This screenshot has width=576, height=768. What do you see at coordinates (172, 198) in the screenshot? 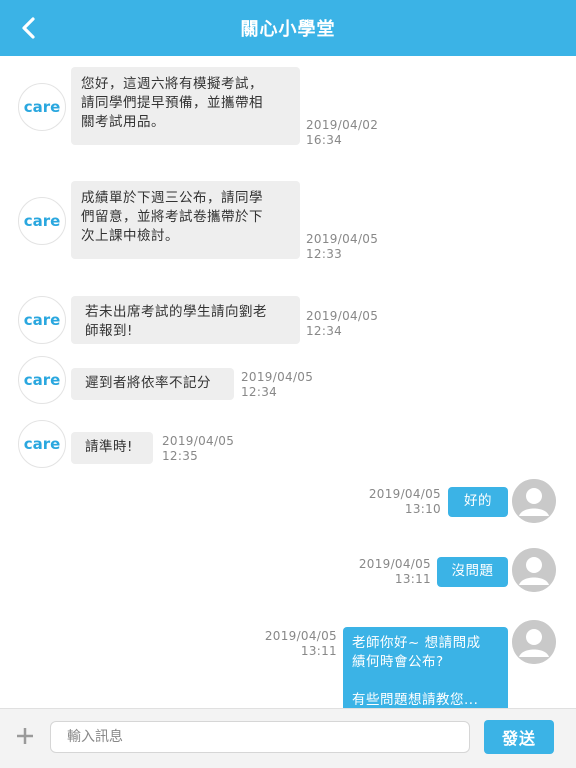
I see `message-line: 成績單於下週三公布，請同學` at bounding box center [172, 198].